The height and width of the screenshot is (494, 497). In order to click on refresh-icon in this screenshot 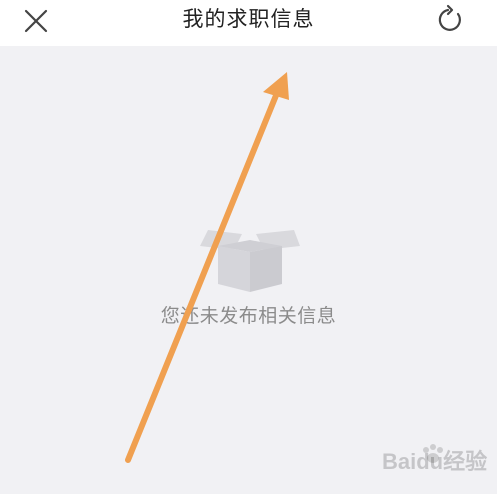, I will do `click(451, 19)`.